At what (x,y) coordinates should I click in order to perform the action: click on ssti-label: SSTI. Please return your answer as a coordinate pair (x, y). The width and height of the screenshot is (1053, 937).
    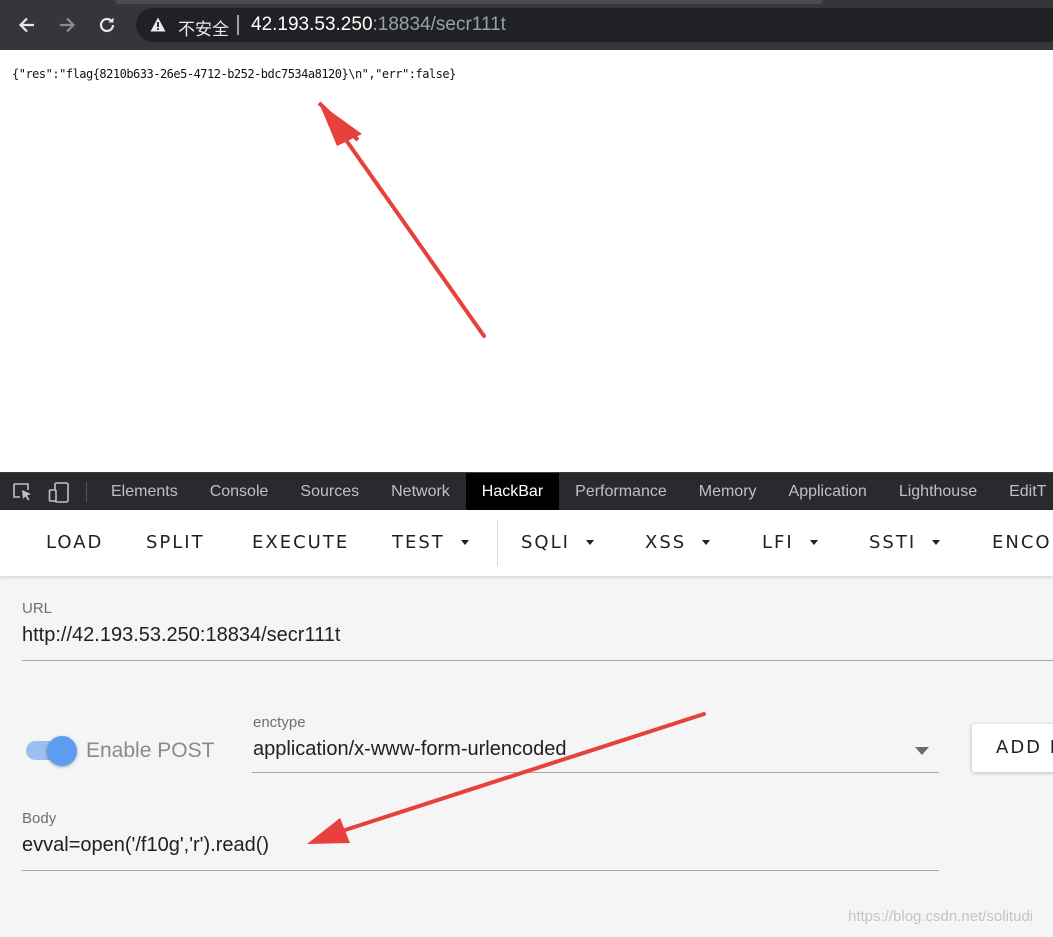
    Looking at the image, I should click on (893, 542).